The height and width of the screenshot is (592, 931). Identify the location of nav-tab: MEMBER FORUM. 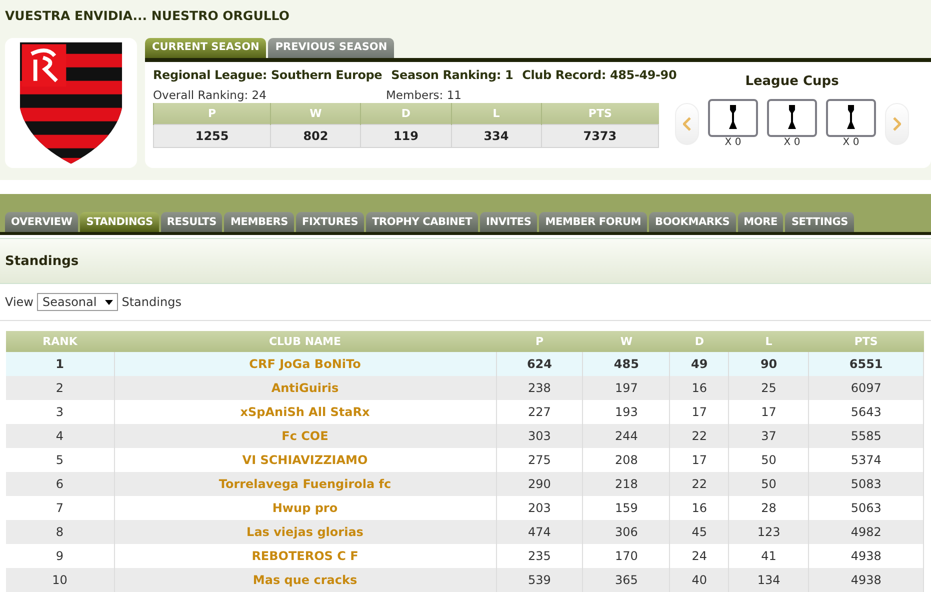
(593, 222).